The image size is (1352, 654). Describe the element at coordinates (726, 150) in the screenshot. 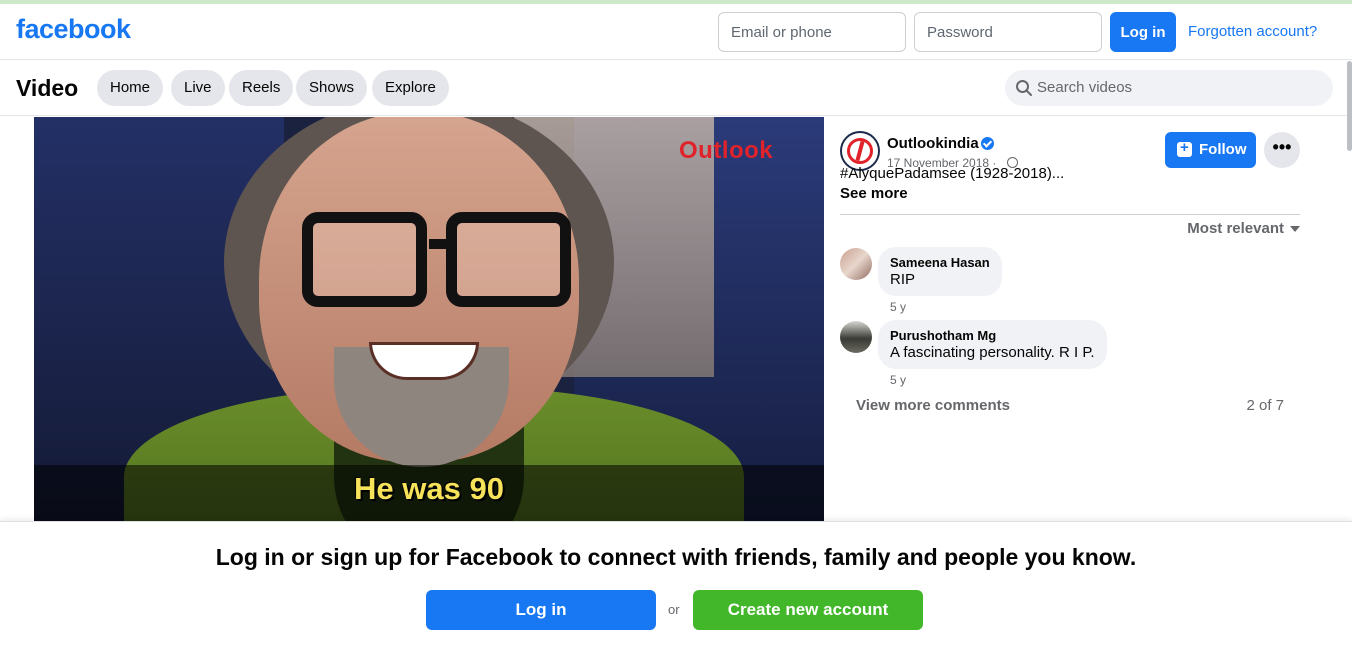

I see `video-watermark: Outlook` at that location.